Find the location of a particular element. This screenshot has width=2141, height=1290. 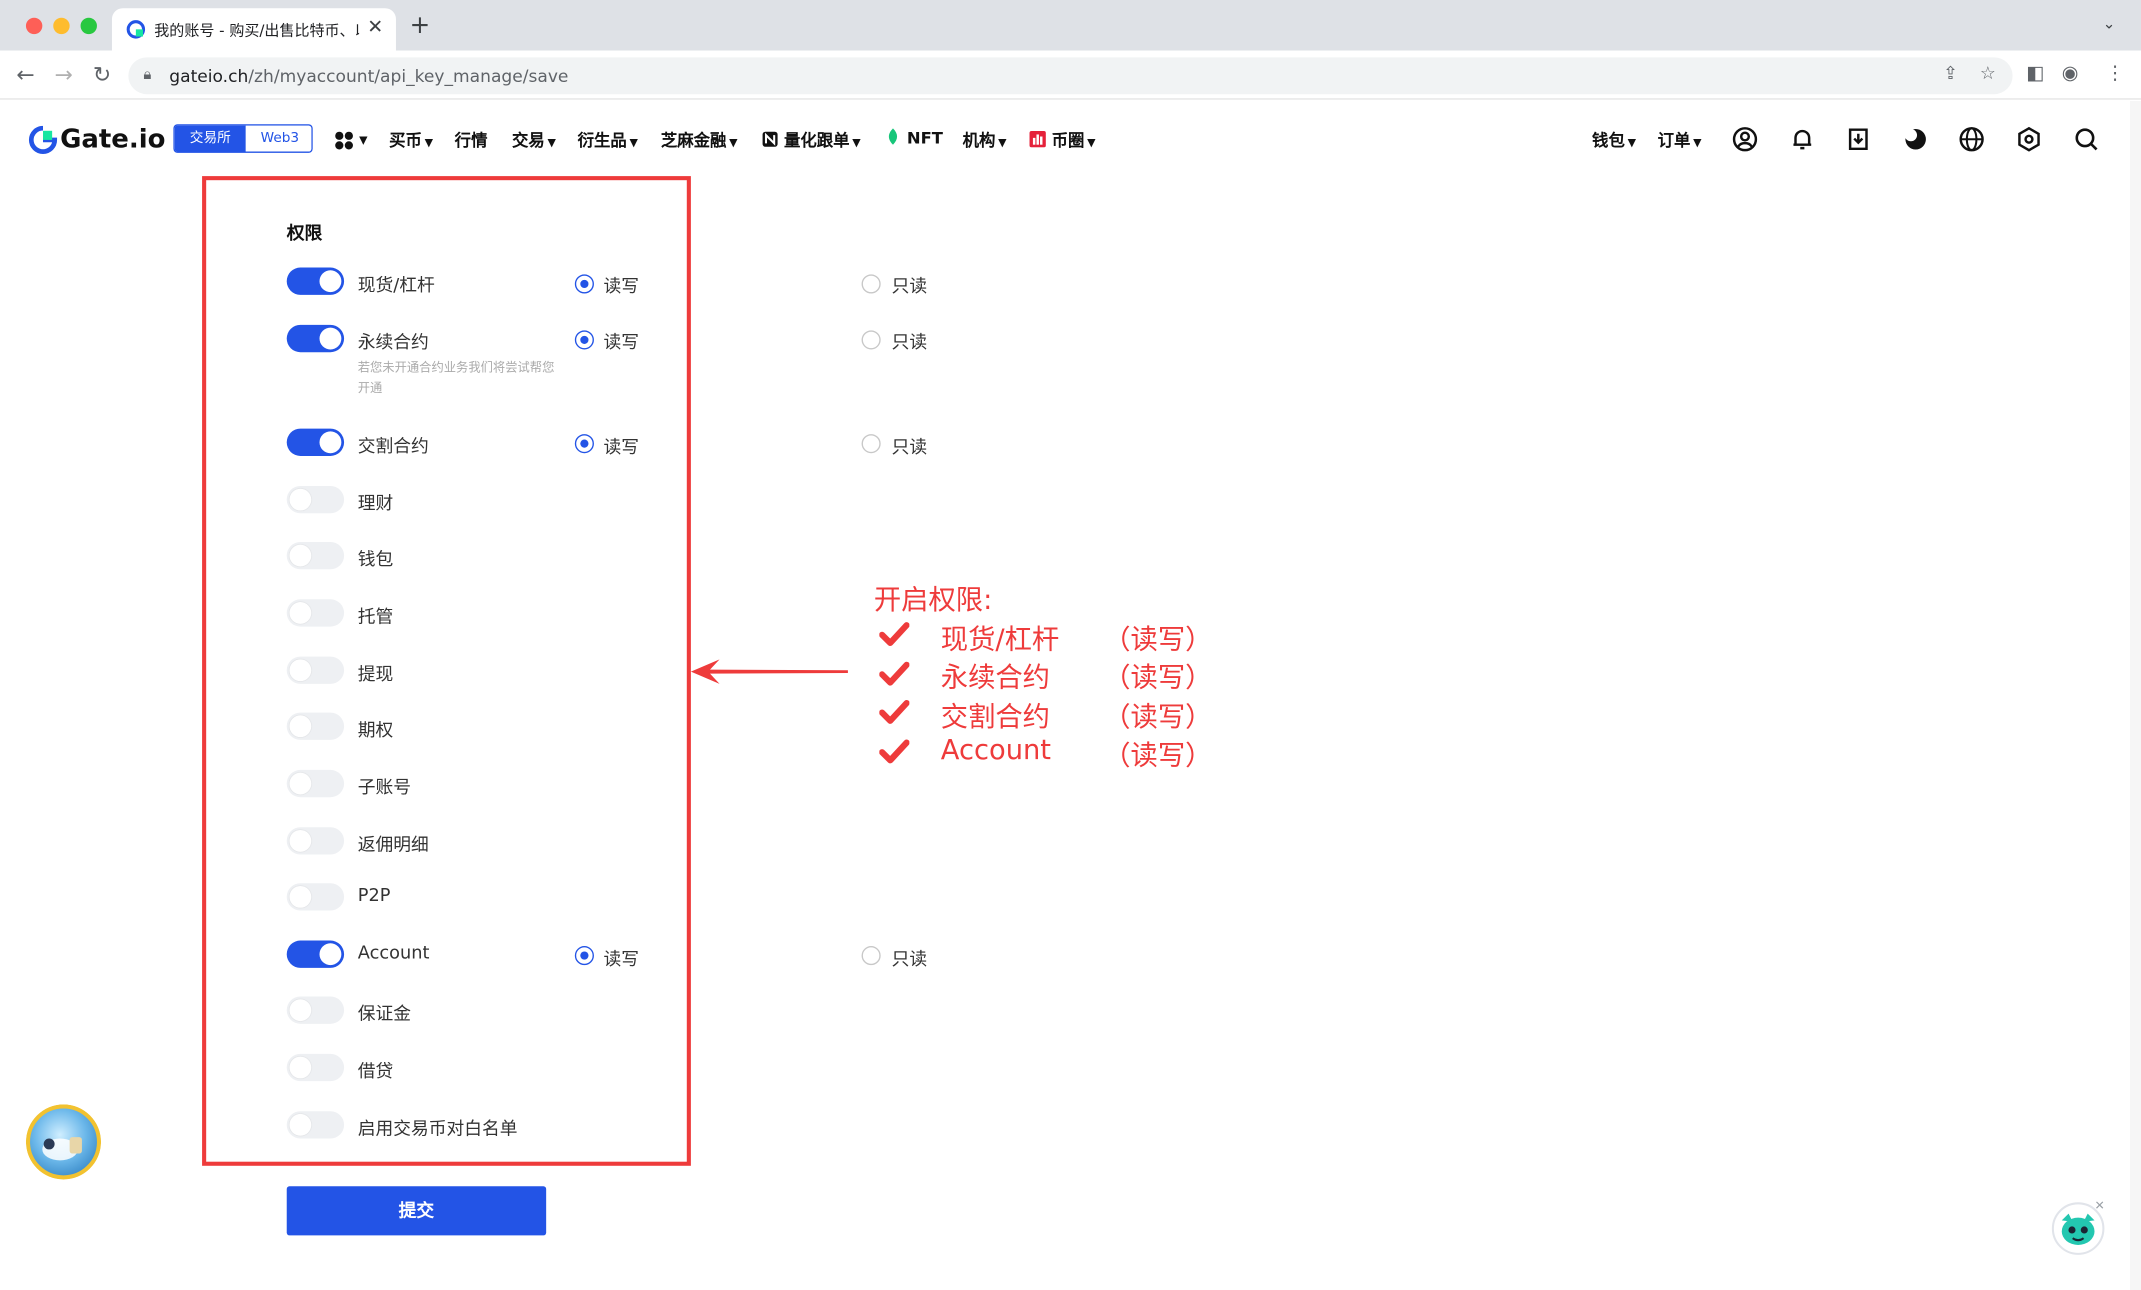

exchange-web3-switch: 交易所 Web3 is located at coordinates (243, 138).